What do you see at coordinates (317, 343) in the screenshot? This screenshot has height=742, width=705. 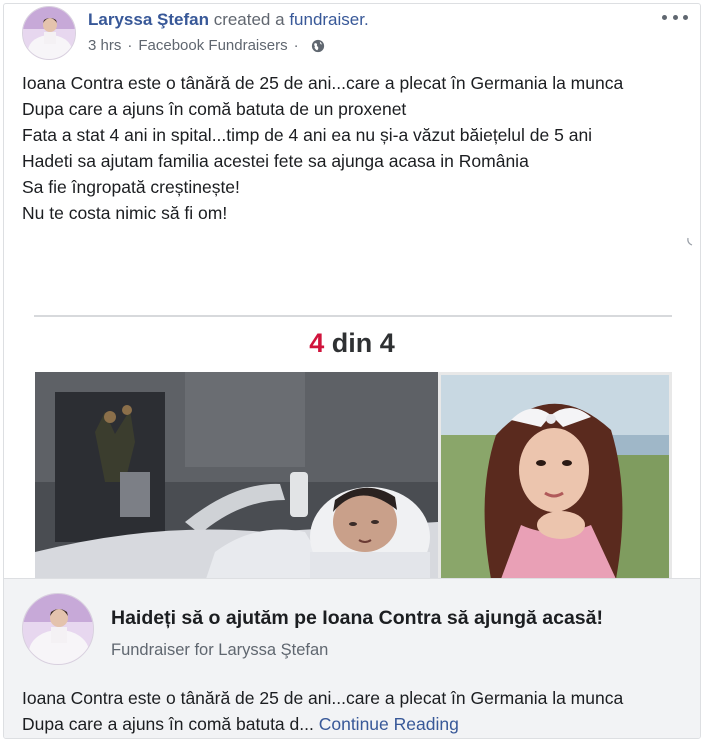 I see `headline-accent: 4` at bounding box center [317, 343].